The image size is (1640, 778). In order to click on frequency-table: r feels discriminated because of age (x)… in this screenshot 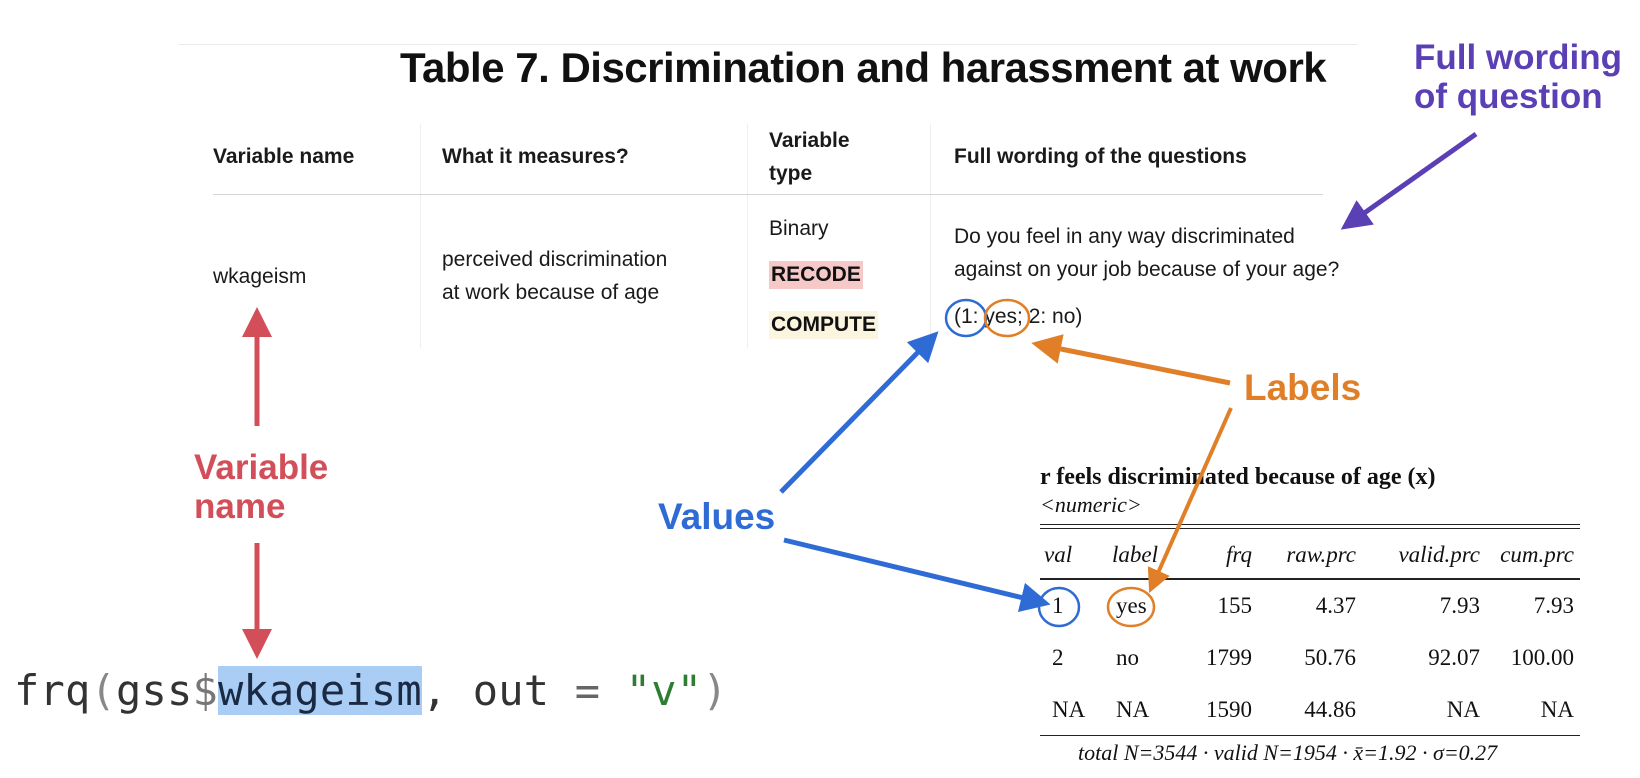, I will do `click(1310, 620)`.